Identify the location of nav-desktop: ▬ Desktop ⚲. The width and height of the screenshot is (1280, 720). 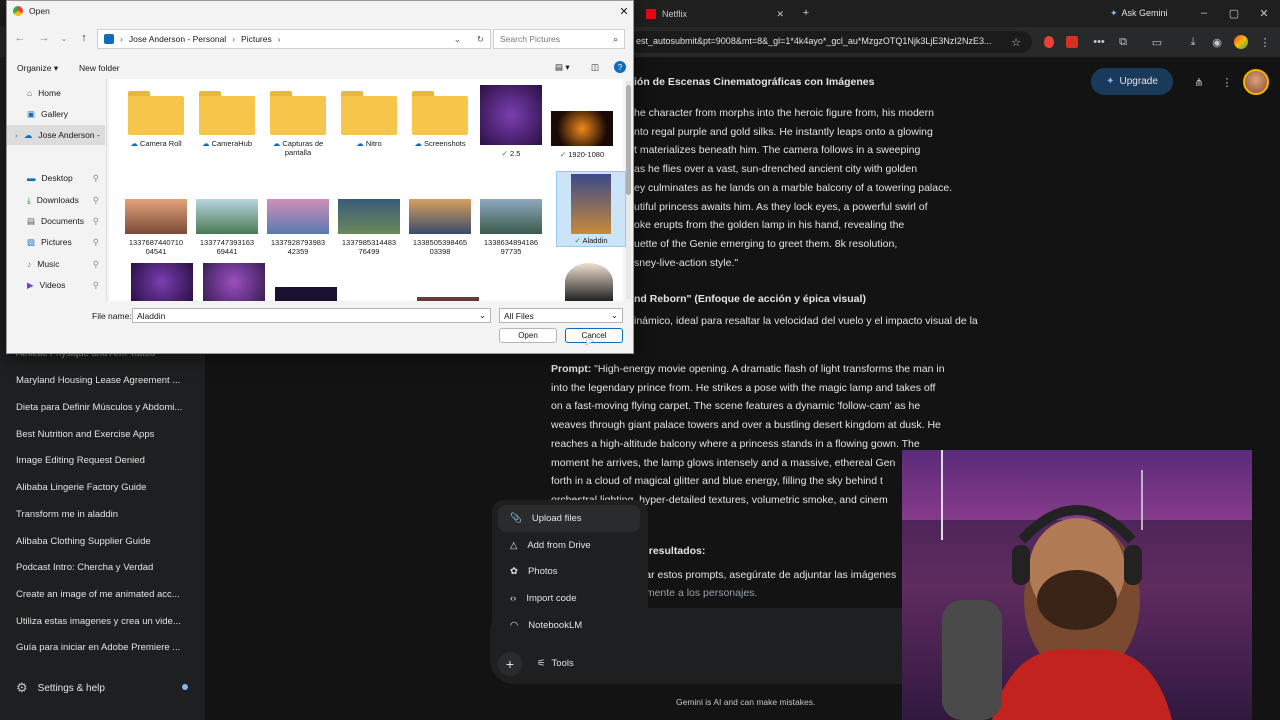
(56, 178).